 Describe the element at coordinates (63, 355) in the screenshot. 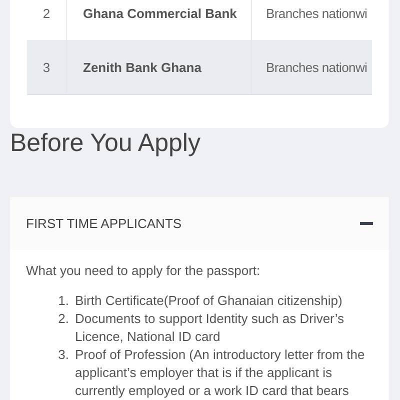

I see `list-number: 3.` at that location.